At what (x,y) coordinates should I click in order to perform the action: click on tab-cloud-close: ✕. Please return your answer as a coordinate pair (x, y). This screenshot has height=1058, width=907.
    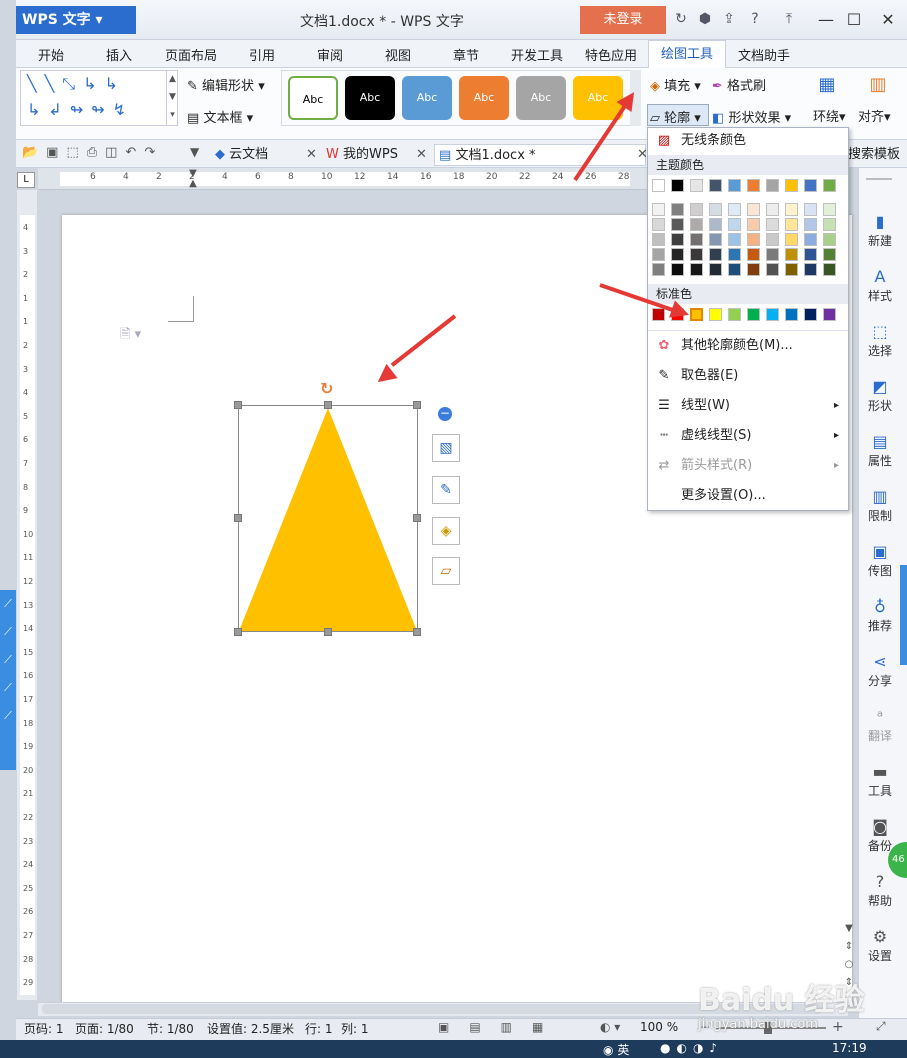
    Looking at the image, I should click on (311, 155).